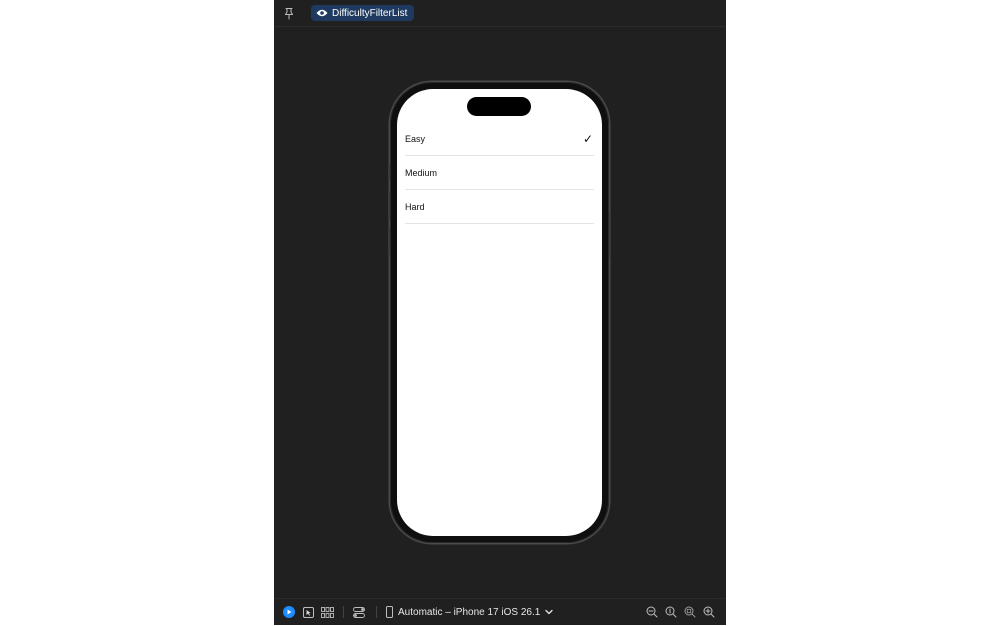 The height and width of the screenshot is (626, 1000). I want to click on volume-up-button, so click(389, 205).